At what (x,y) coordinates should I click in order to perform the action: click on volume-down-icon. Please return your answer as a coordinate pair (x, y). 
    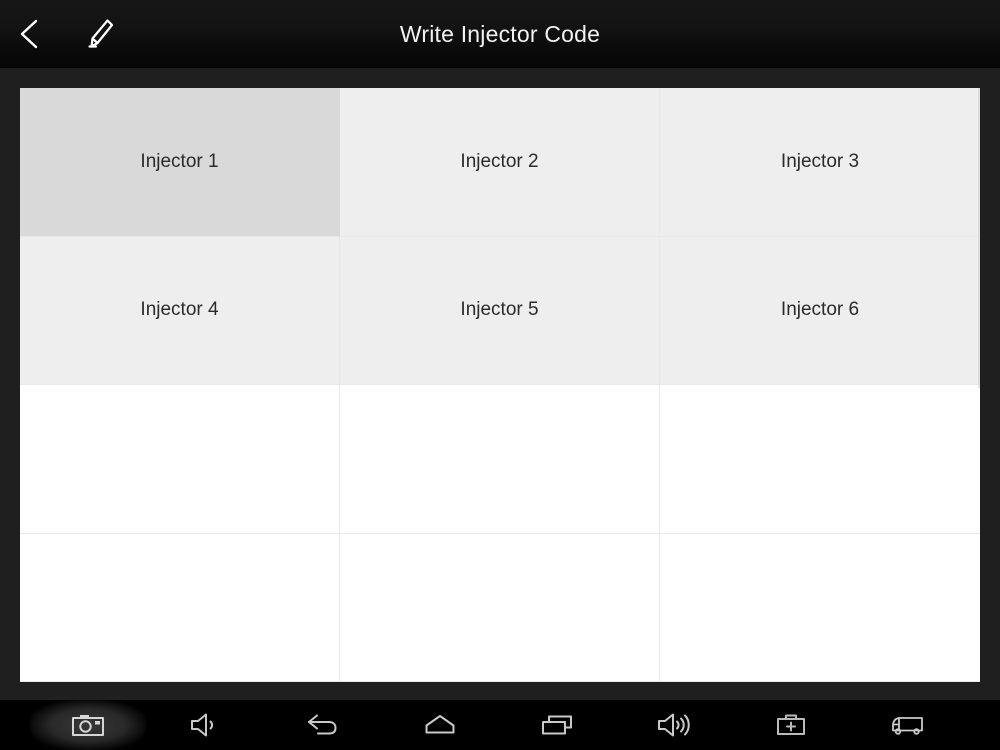
    Looking at the image, I should click on (205, 725).